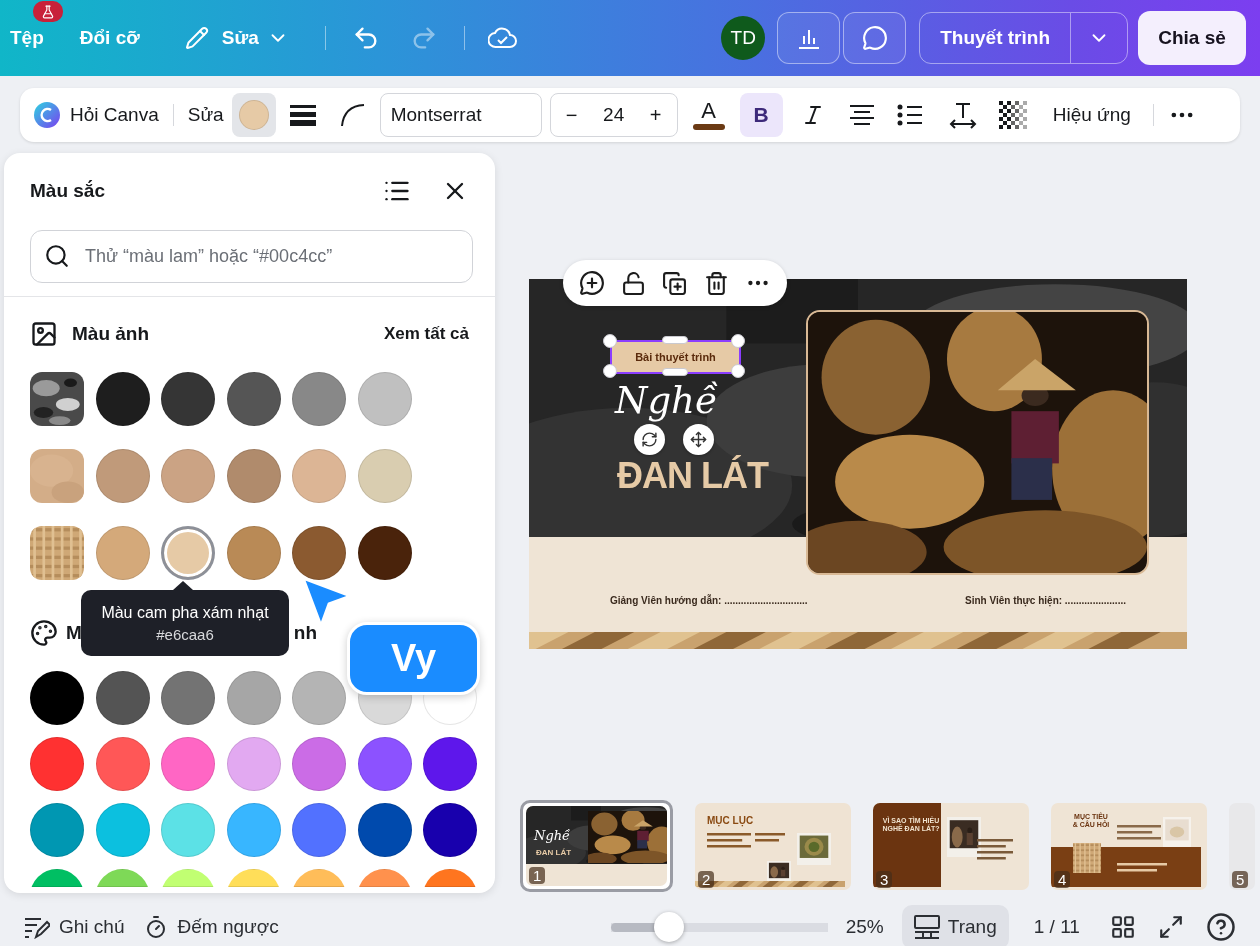 This screenshot has width=1260, height=946. Describe the element at coordinates (460, 115) in the screenshot. I see `font-field: Montserrat` at that location.